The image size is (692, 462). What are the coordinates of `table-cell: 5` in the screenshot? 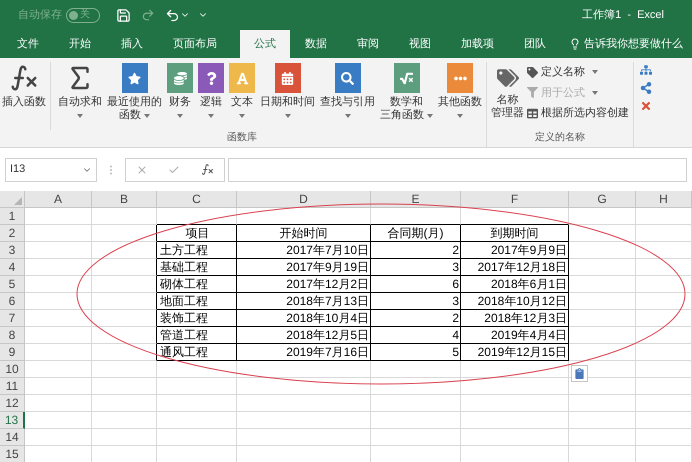 It's located at (416, 352).